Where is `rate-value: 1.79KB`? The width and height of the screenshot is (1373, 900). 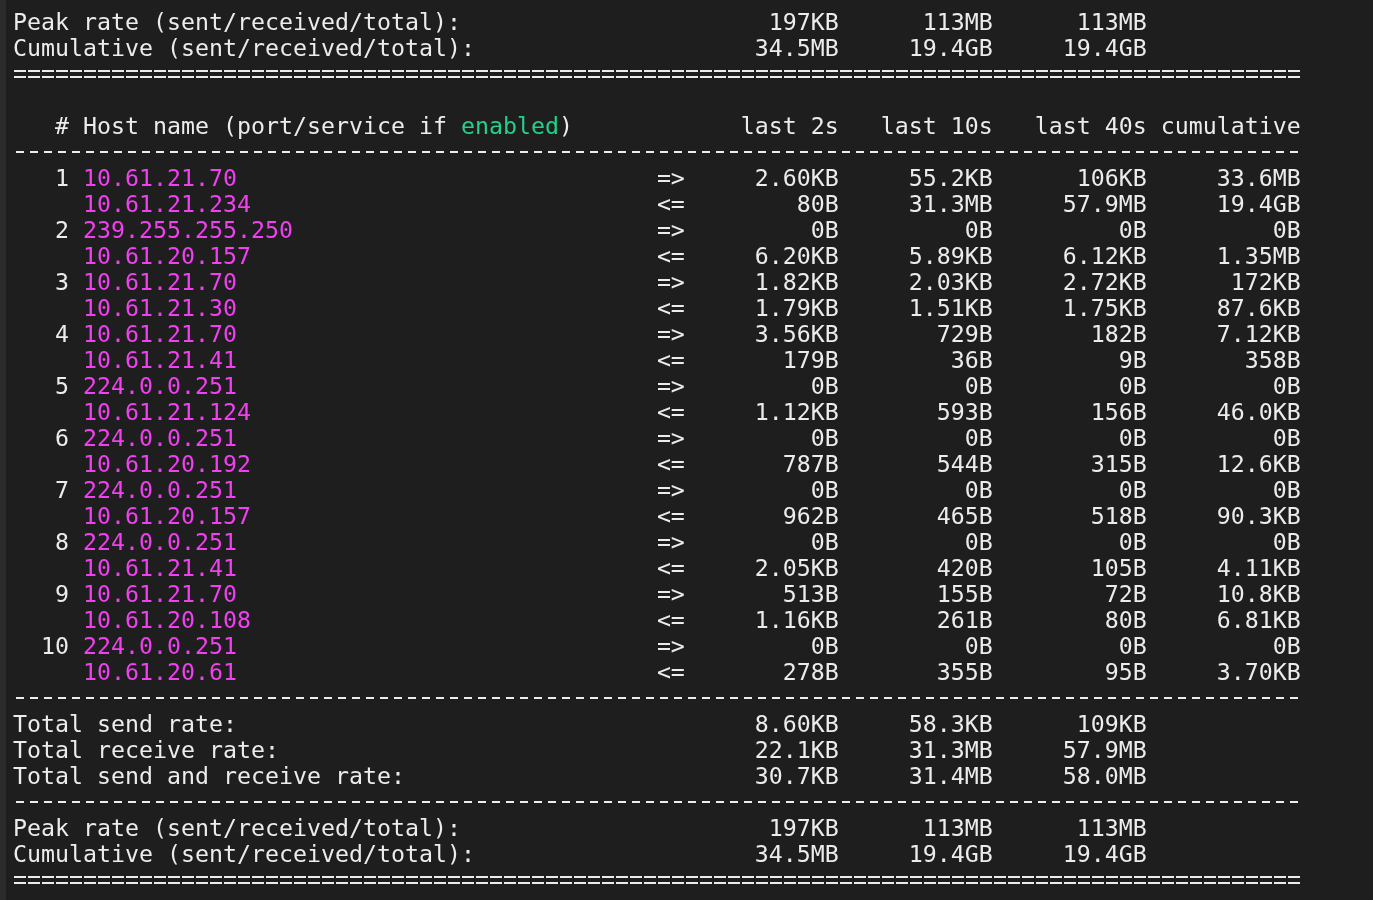 rate-value: 1.79KB is located at coordinates (796, 308).